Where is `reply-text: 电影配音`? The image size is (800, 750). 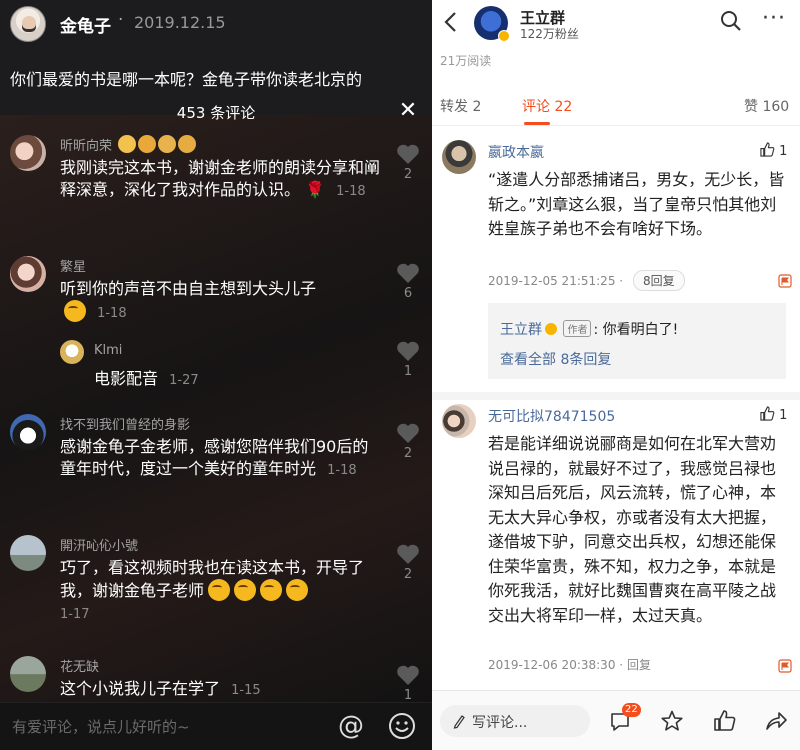
reply-text: 电影配音 is located at coordinates (126, 378).